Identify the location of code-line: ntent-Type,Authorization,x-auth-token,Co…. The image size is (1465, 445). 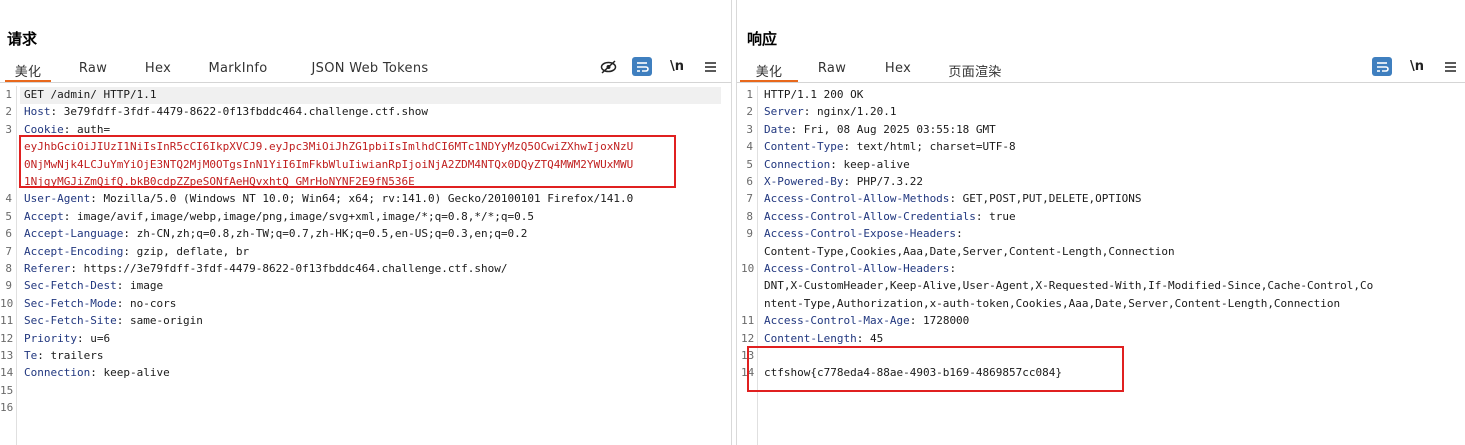
(1052, 303).